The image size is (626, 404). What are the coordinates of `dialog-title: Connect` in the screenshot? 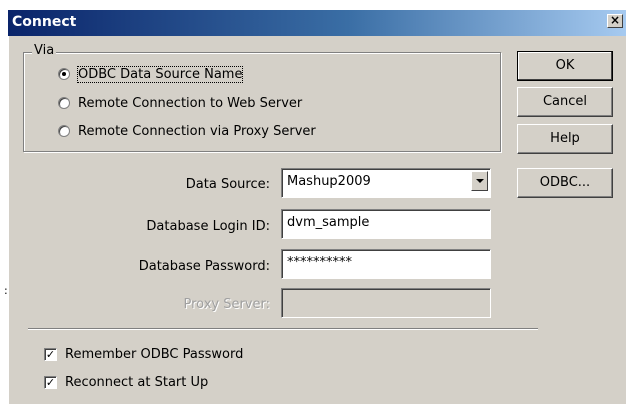 It's located at (44, 22).